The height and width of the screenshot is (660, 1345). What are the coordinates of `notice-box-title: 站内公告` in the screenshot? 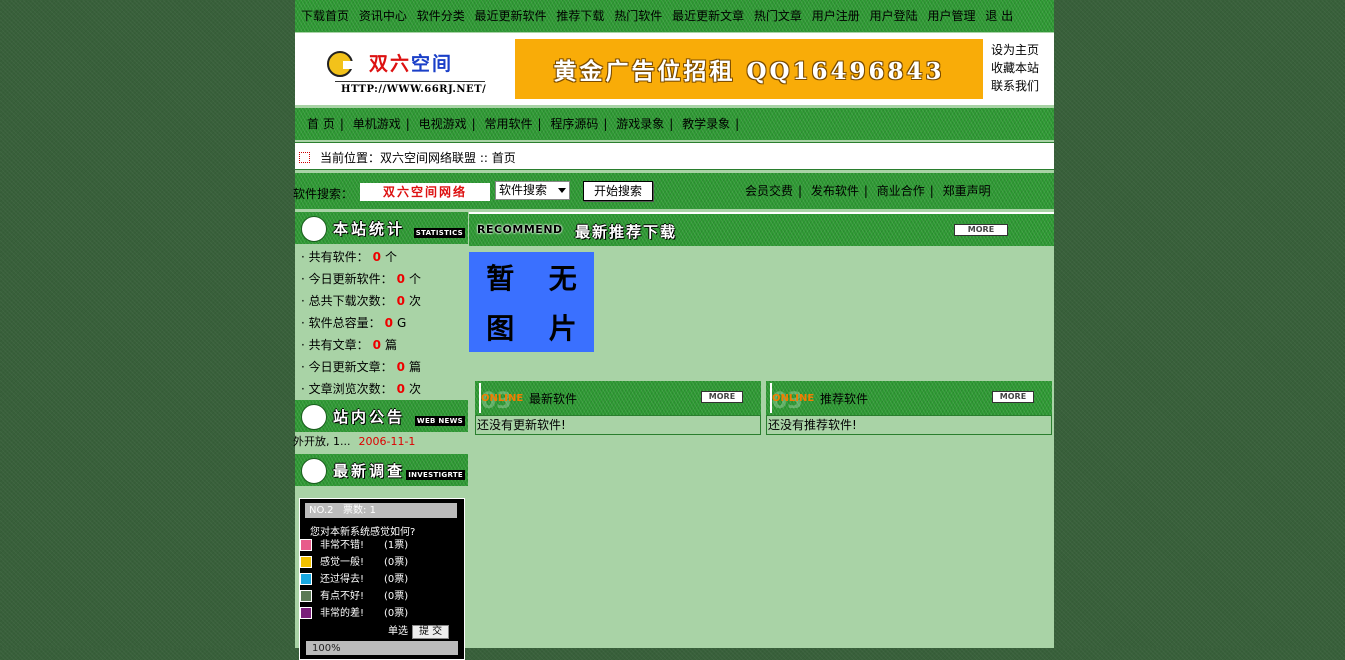 It's located at (369, 417).